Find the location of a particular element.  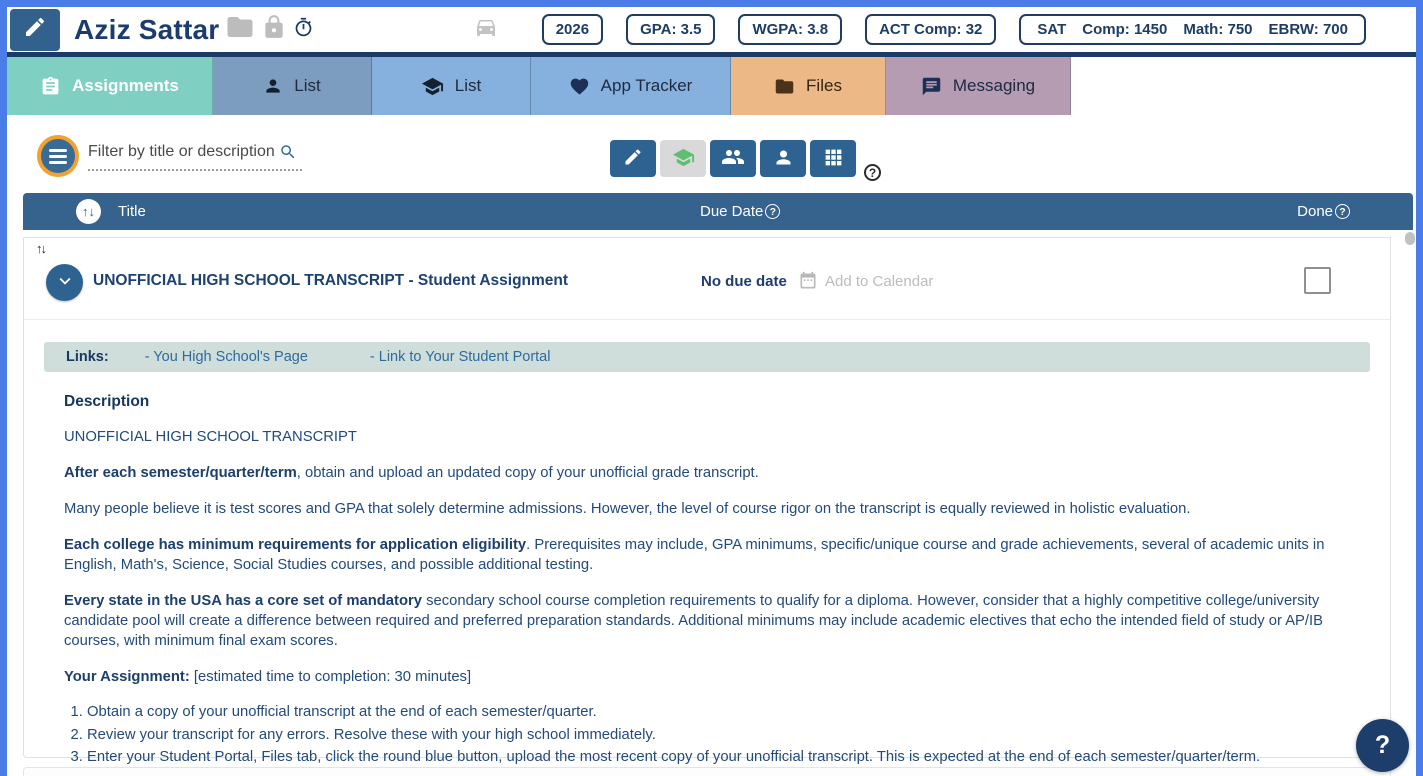

description-heading: Description is located at coordinates (107, 401).